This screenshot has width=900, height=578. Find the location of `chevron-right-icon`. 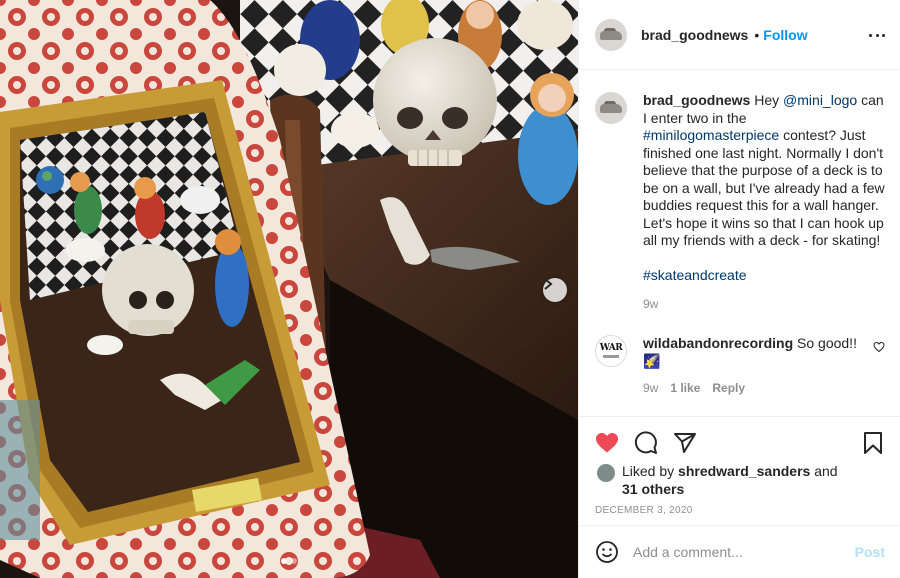

chevron-right-icon is located at coordinates (548, 284).